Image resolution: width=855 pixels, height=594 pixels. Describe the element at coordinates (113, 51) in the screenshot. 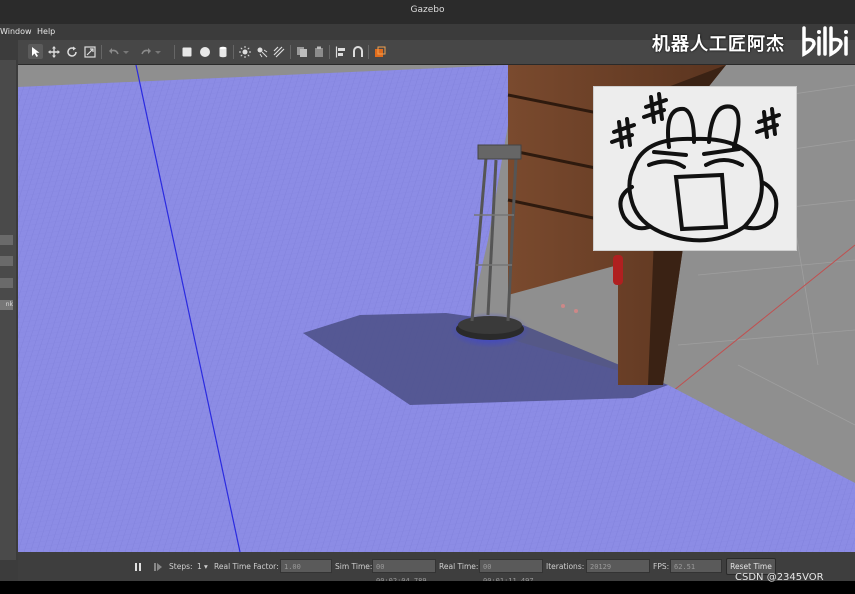

I see `undo-icon` at that location.